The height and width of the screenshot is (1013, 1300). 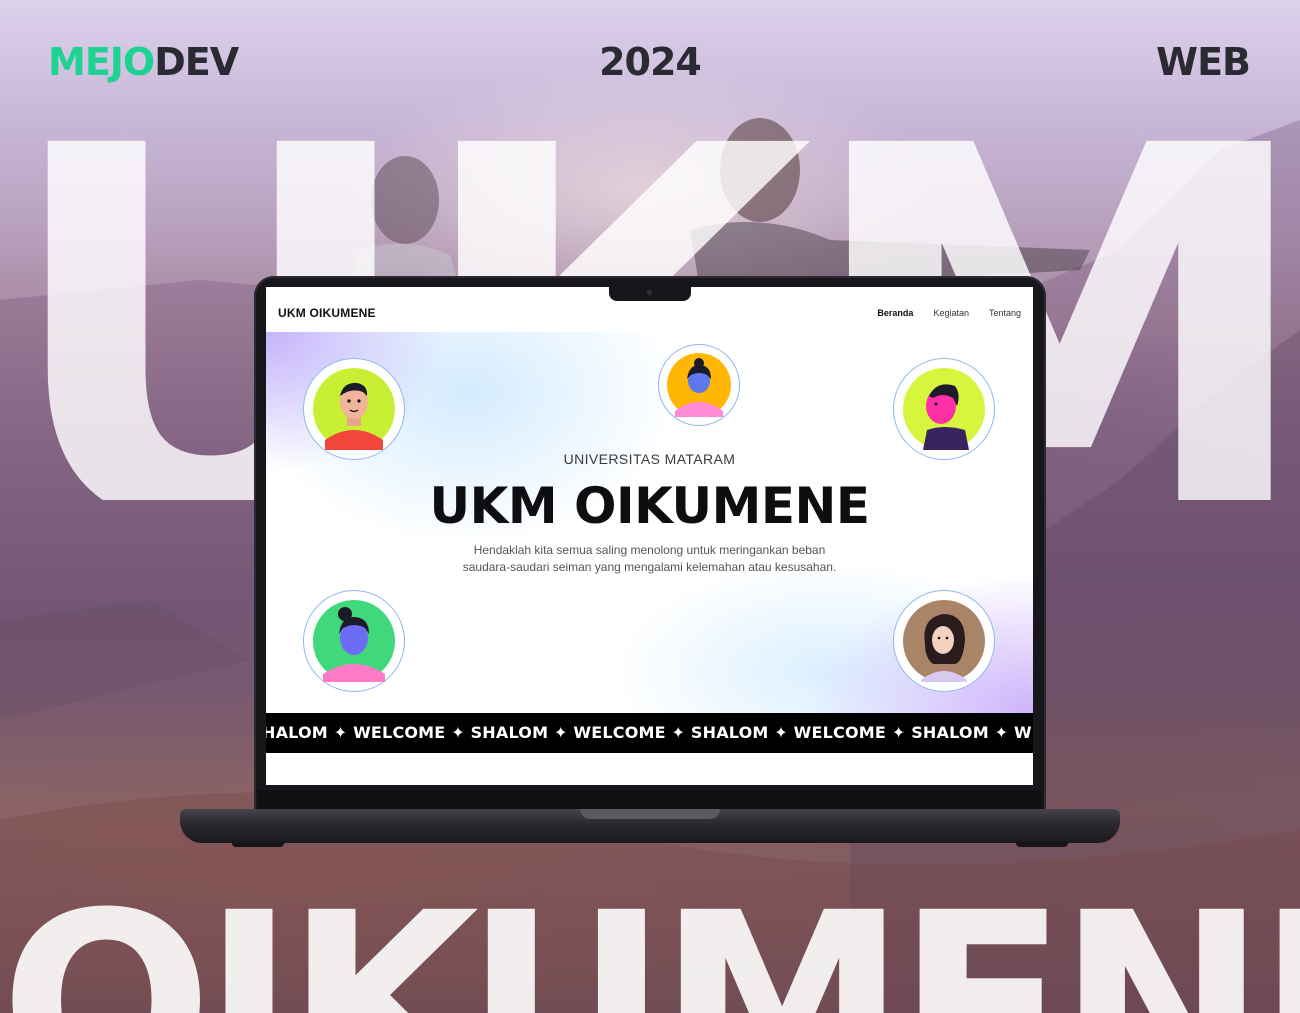 I want to click on laptop-foot-left, so click(x=258, y=844).